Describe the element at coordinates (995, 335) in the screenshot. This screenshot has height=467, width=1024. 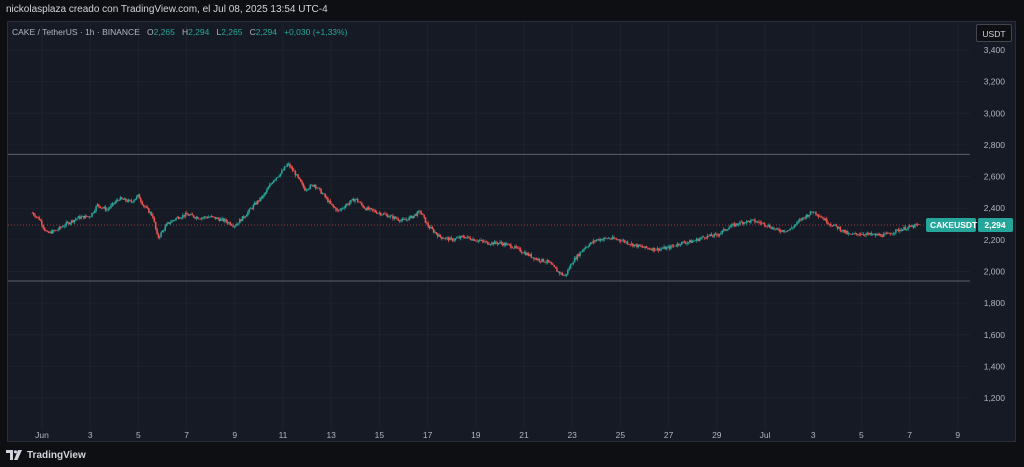
I see `y-tick-label: 1,600` at that location.